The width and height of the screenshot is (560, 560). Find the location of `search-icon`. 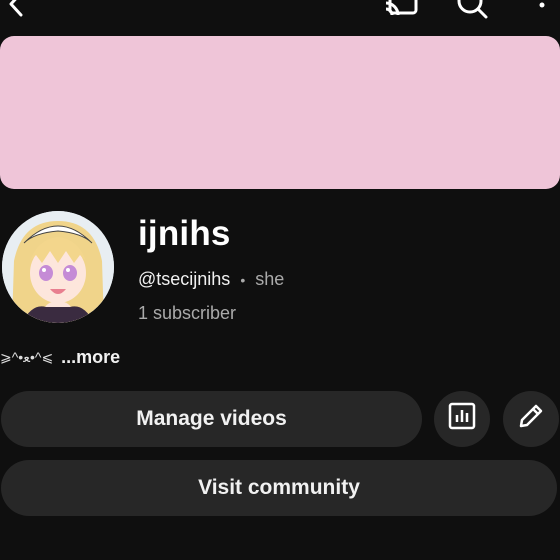

search-icon is located at coordinates (472, 11).